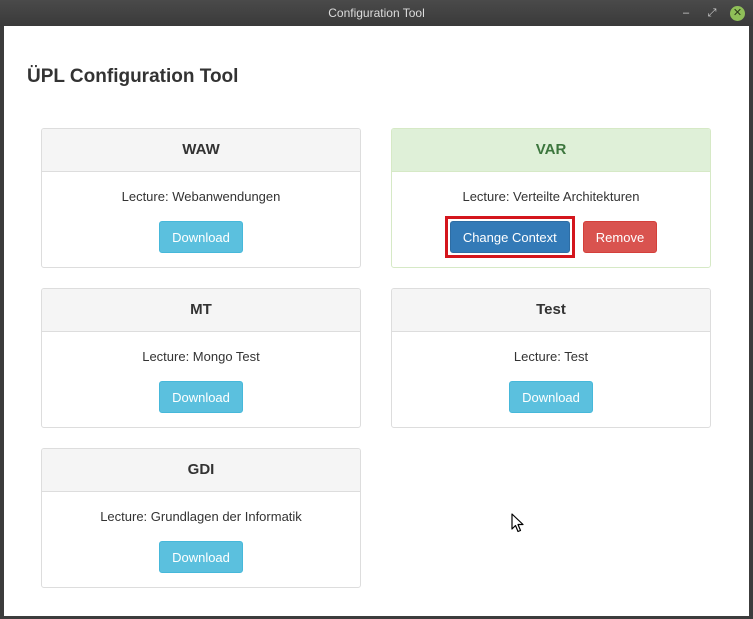 The image size is (753, 619). I want to click on course-body: Lecture: Webanwendungen Download, so click(201, 212).